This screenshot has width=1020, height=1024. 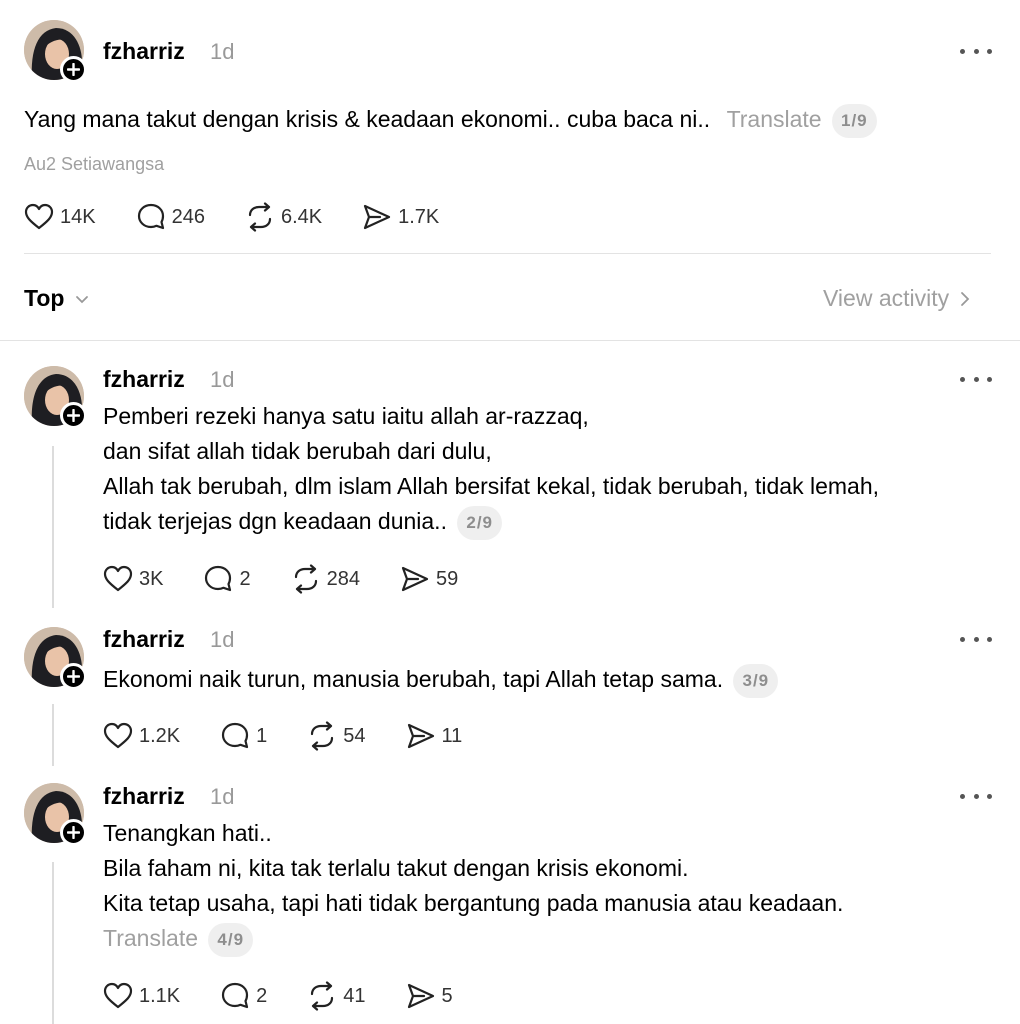 I want to click on like-button: 1.1K, so click(x=141, y=996).